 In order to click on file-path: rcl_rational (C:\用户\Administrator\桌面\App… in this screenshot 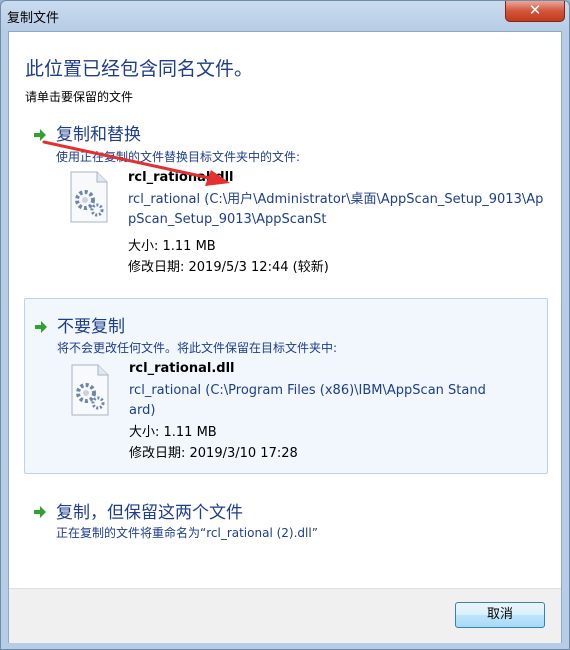, I will do `click(336, 209)`.